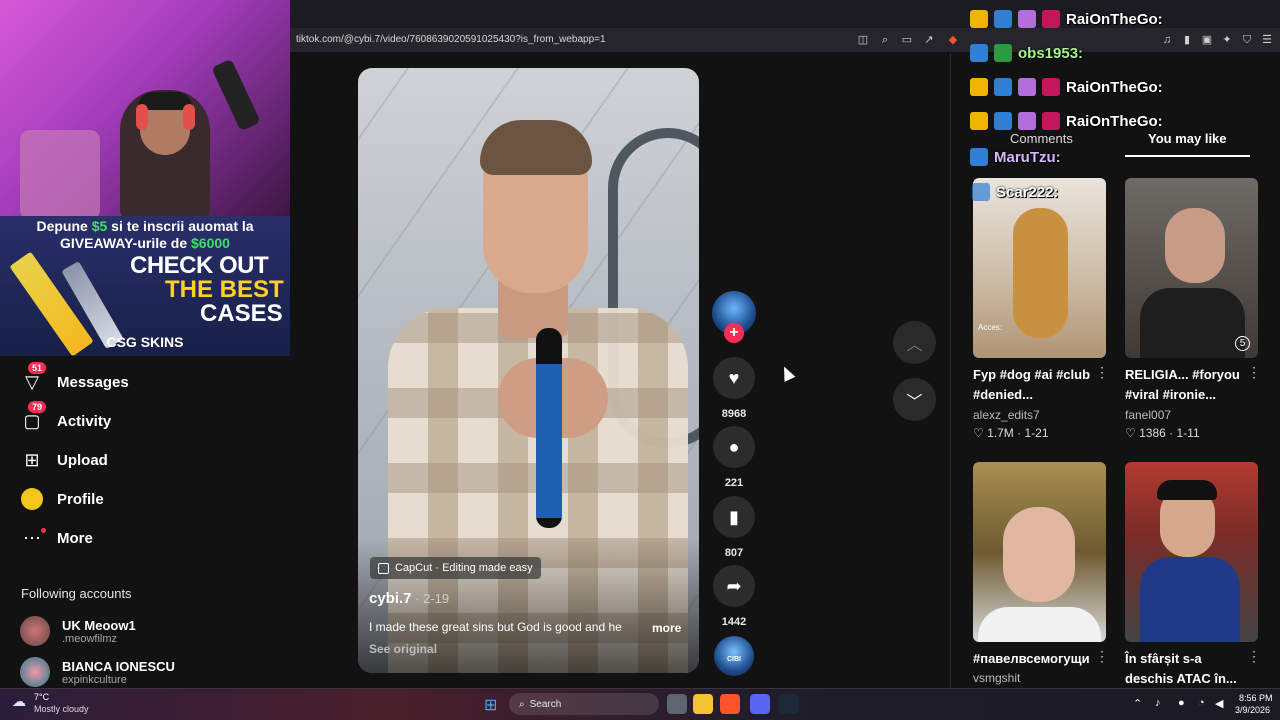 This screenshot has width=1280, height=720. What do you see at coordinates (996, 678) in the screenshot?
I see `video-card-author: vsmgshit` at bounding box center [996, 678].